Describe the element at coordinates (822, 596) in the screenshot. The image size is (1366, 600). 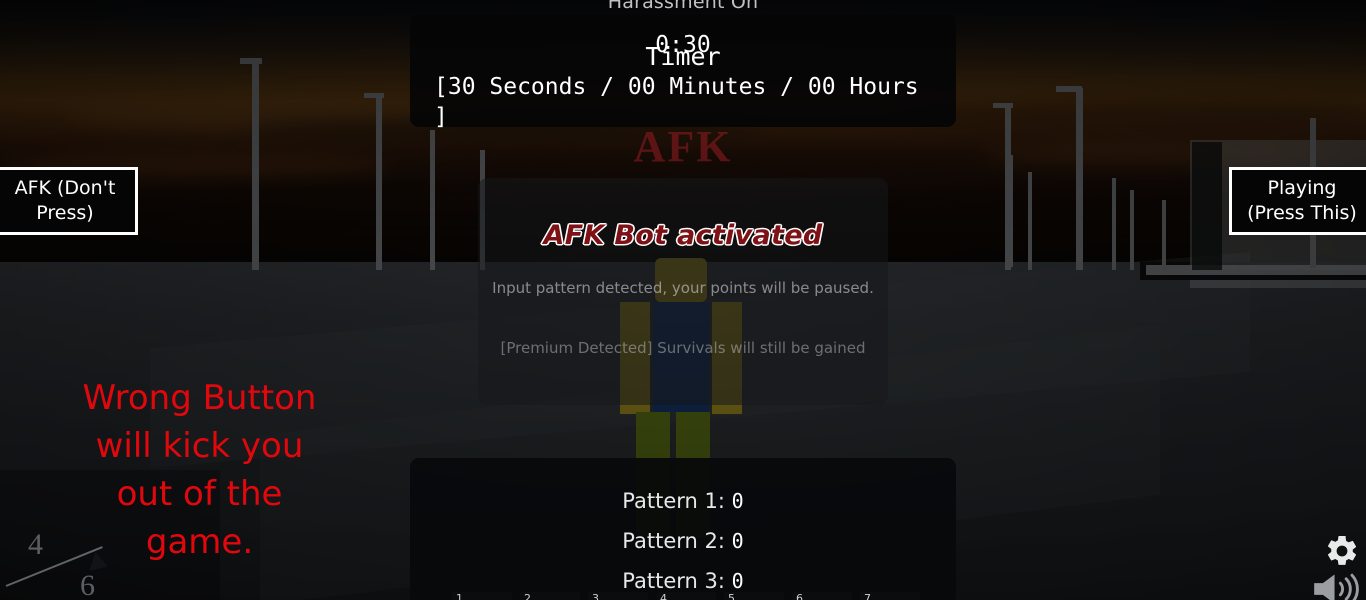
I see `hotbar-slot: 6` at that location.